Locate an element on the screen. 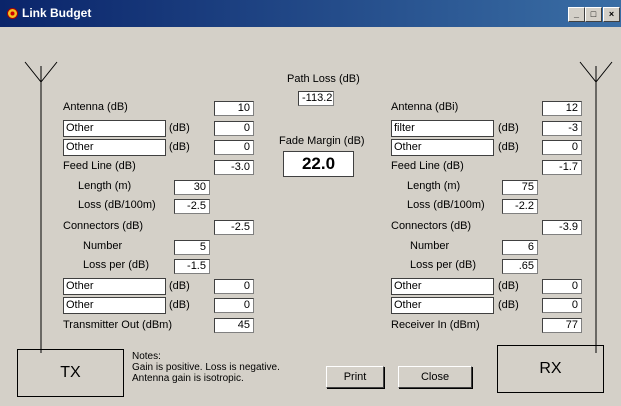 The image size is (621, 406). rx-loss-input: -2.2 is located at coordinates (520, 206).